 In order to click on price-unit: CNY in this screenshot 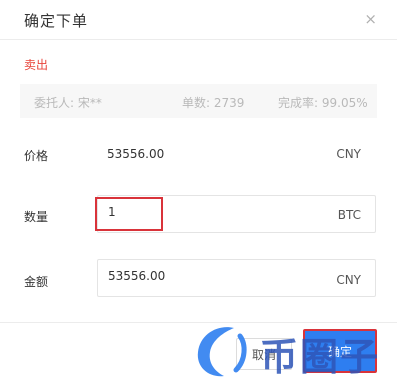, I will do `click(348, 154)`.